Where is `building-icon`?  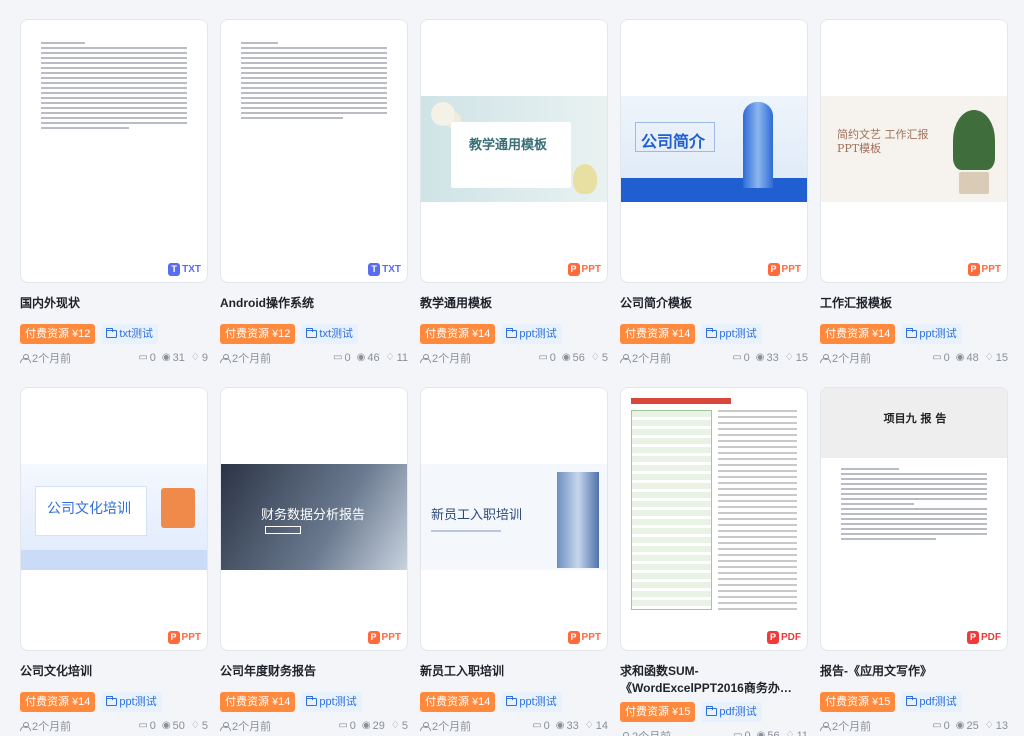
building-icon is located at coordinates (758, 145).